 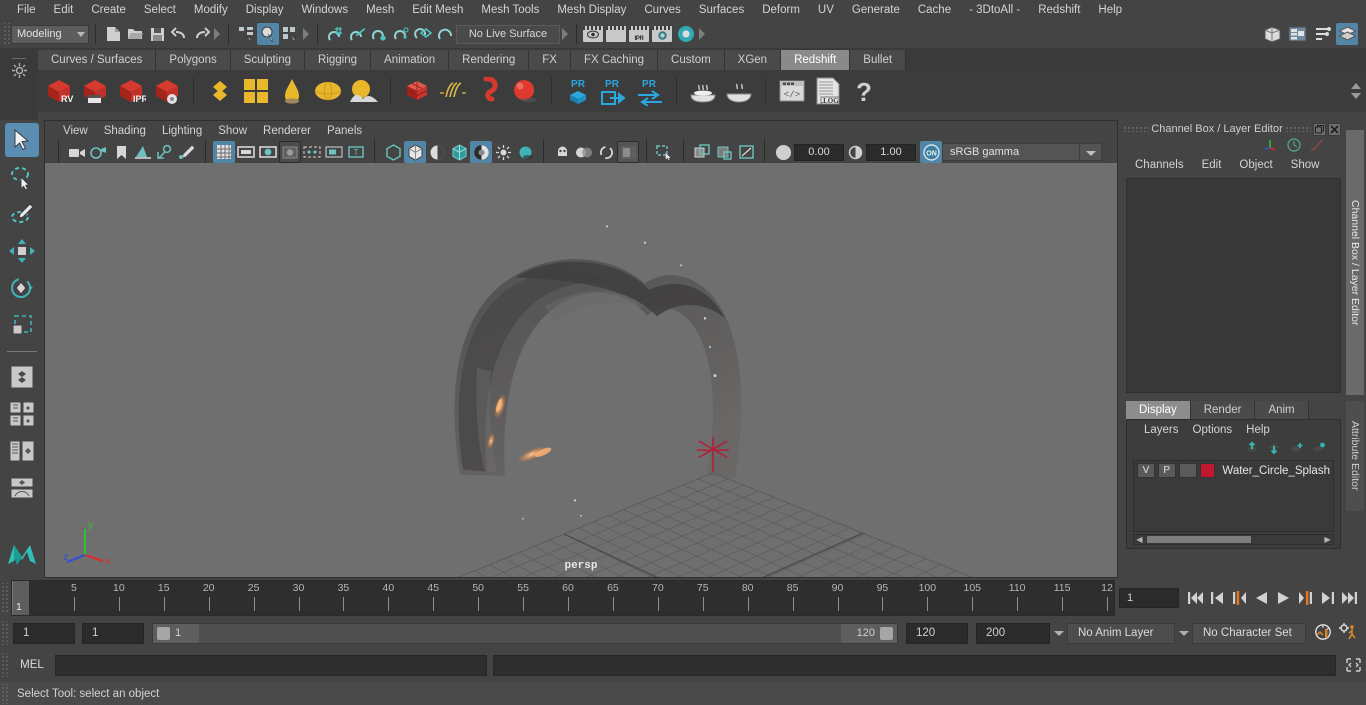 What do you see at coordinates (1327, 598) in the screenshot?
I see `step-forward-keyframe-icon` at bounding box center [1327, 598].